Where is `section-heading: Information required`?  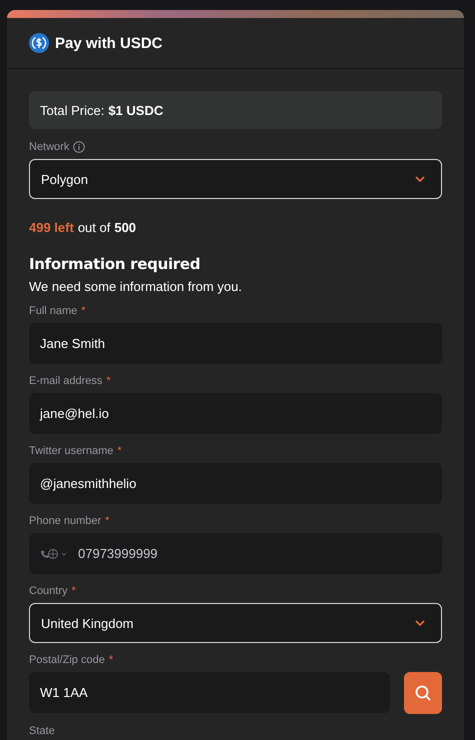
section-heading: Information required is located at coordinates (115, 264).